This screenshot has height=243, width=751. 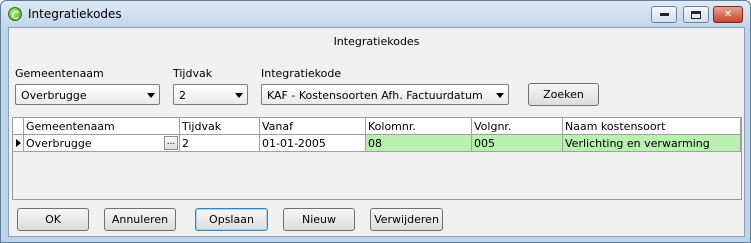 What do you see at coordinates (419, 143) in the screenshot?
I see `cell-kolomnr: 08` at bounding box center [419, 143].